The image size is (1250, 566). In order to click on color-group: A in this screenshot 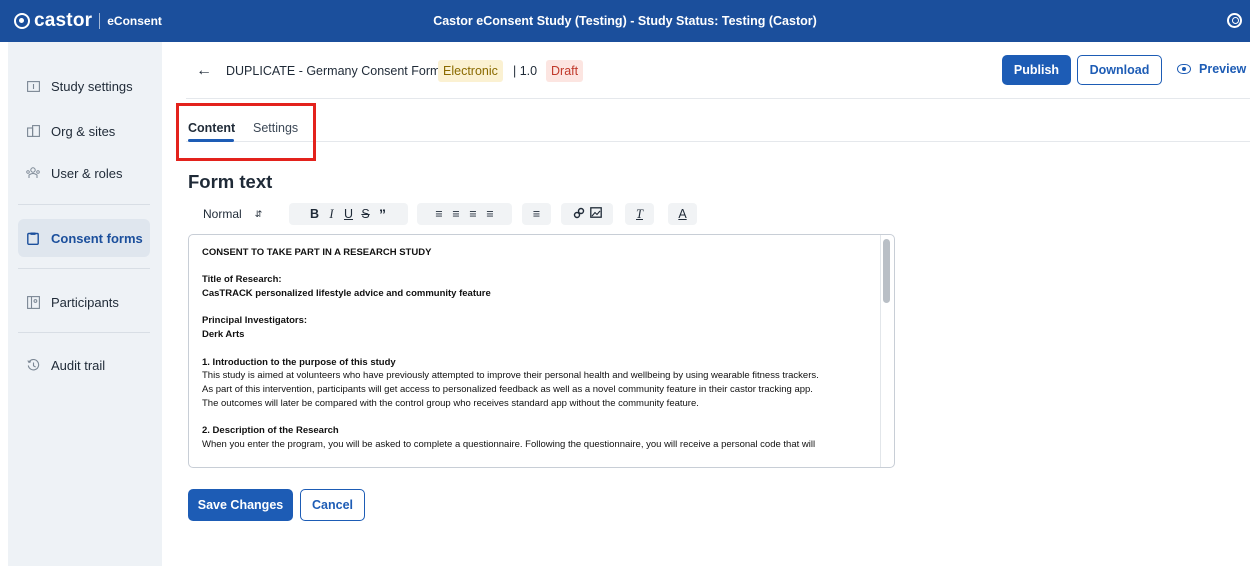, I will do `click(682, 214)`.